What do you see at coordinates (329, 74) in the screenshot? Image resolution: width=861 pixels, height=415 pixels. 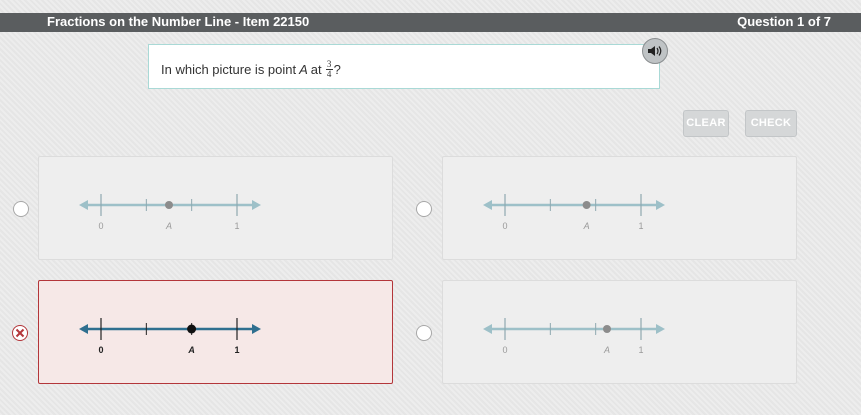 I see `fraction-denominator: 4` at bounding box center [329, 74].